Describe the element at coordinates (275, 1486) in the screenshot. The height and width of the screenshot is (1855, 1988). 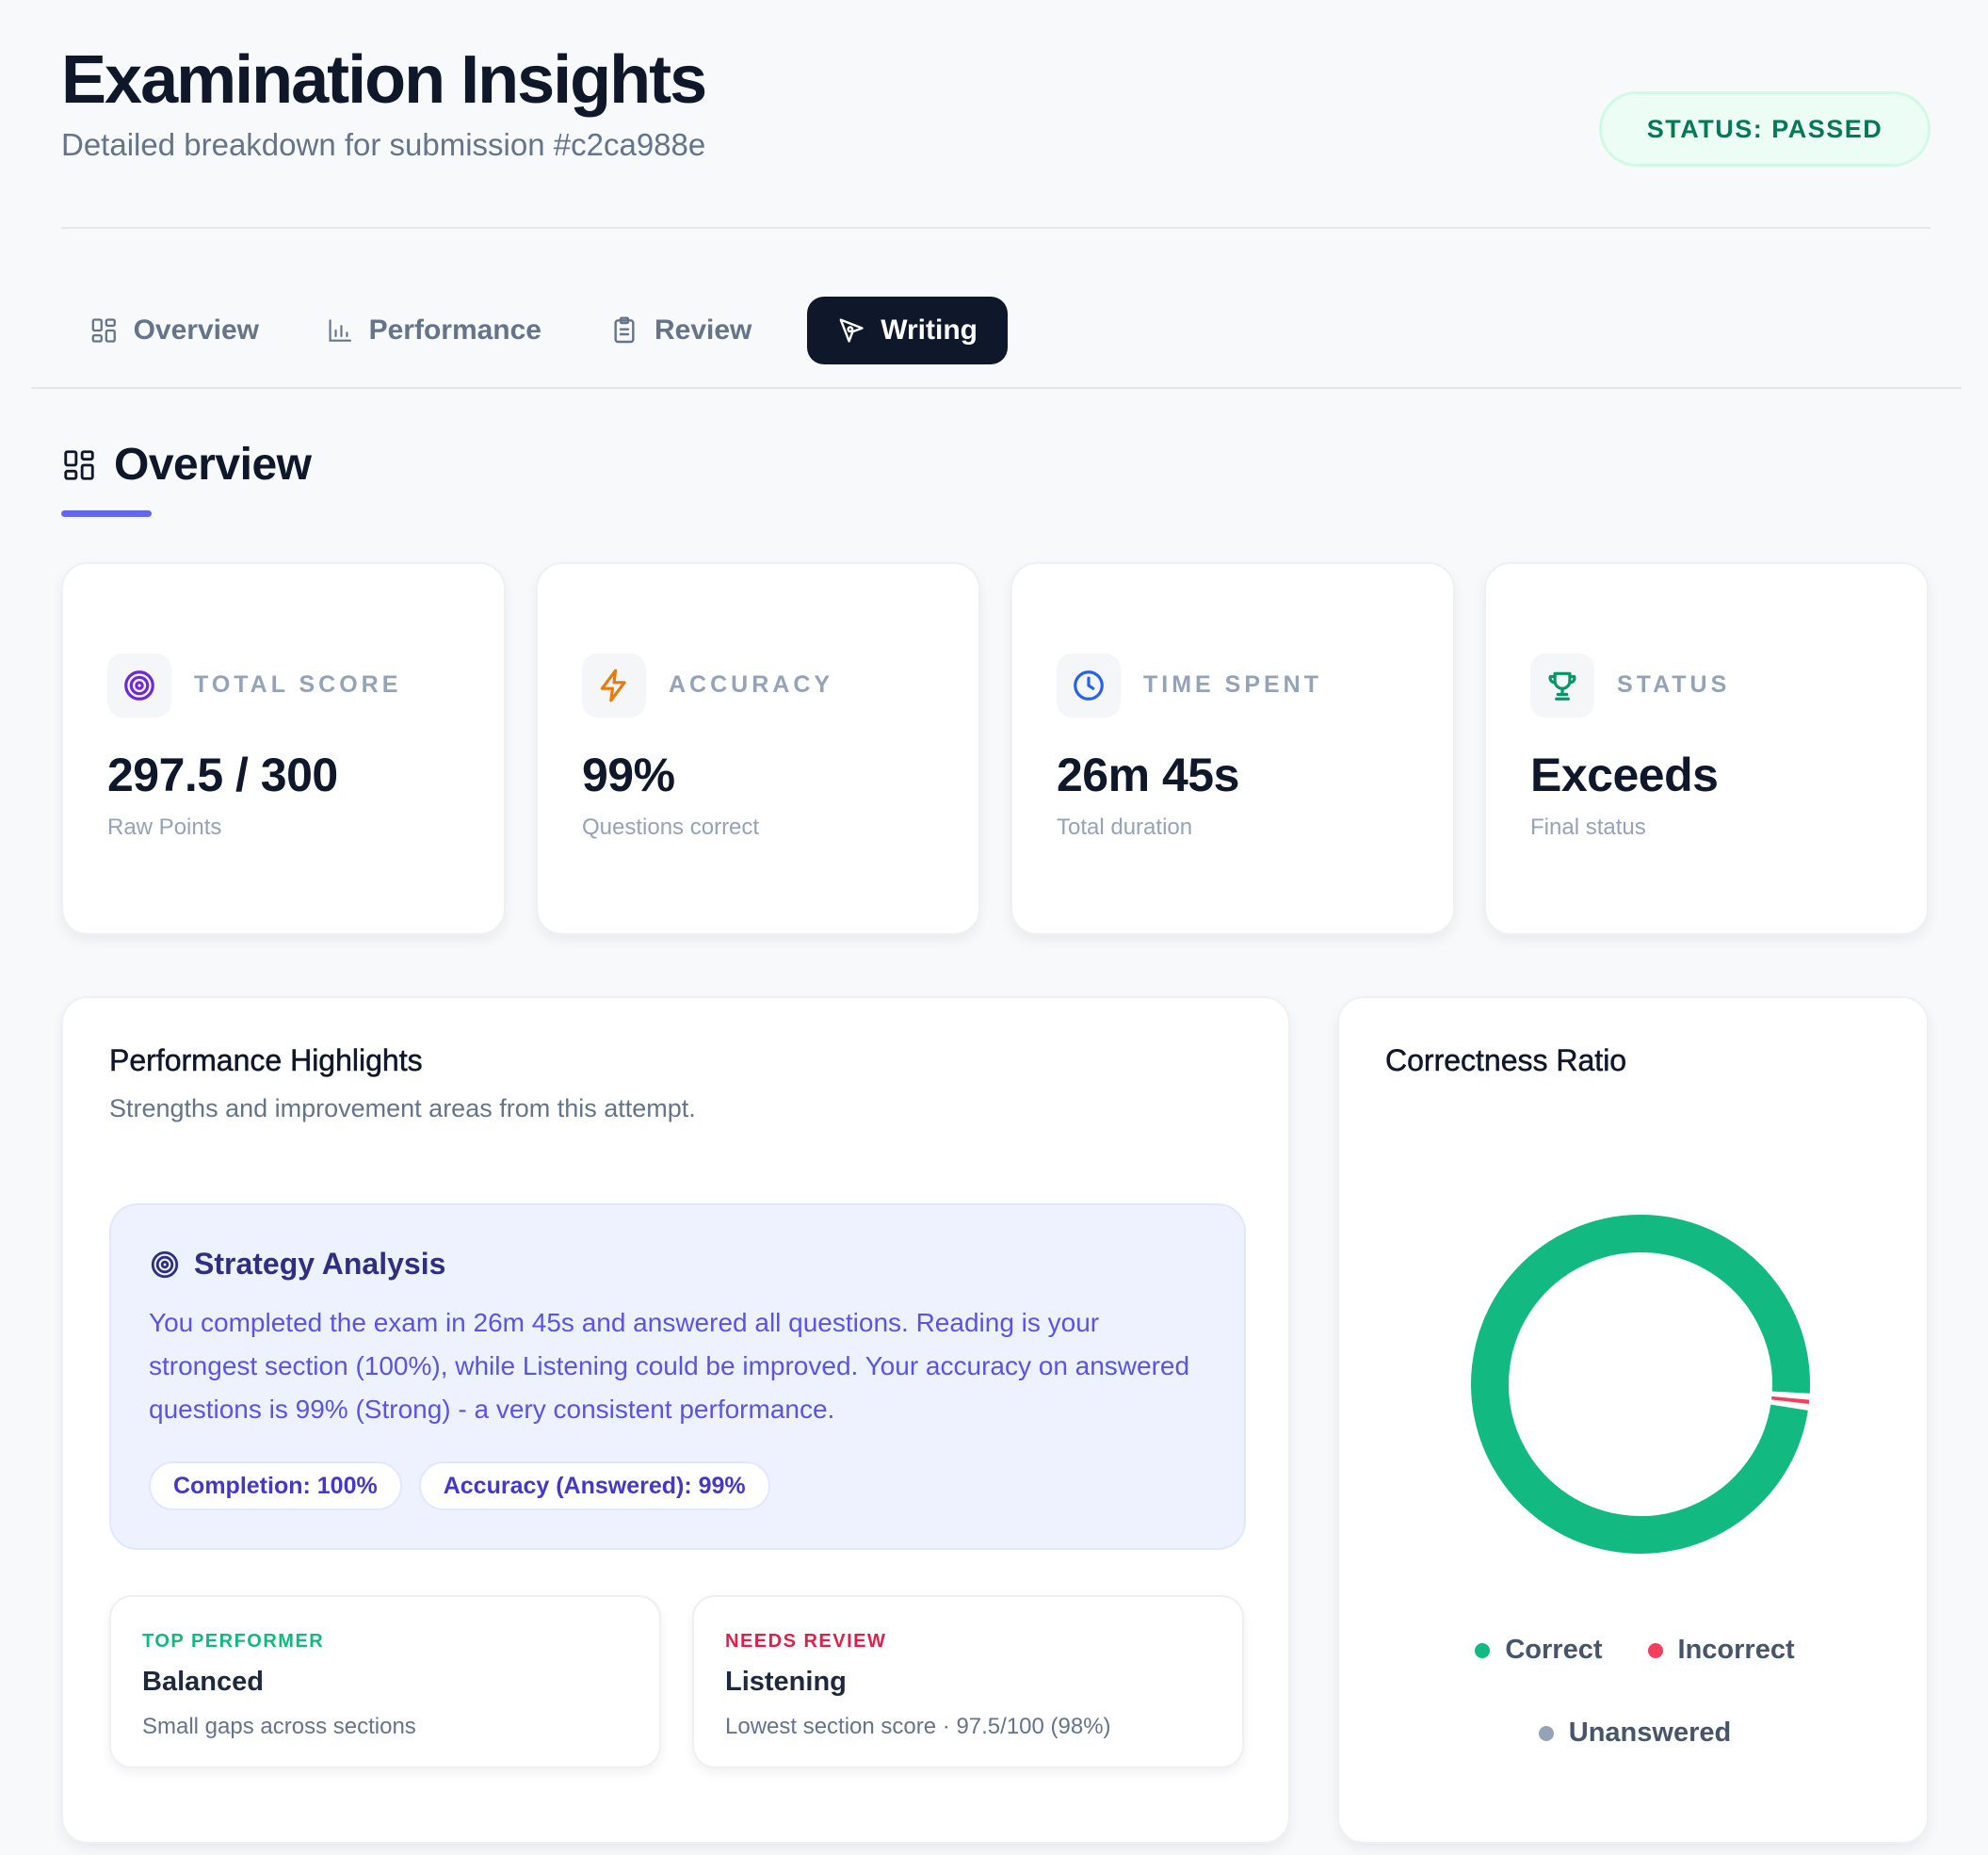
I see `completion-chip: Completion: 100%` at that location.